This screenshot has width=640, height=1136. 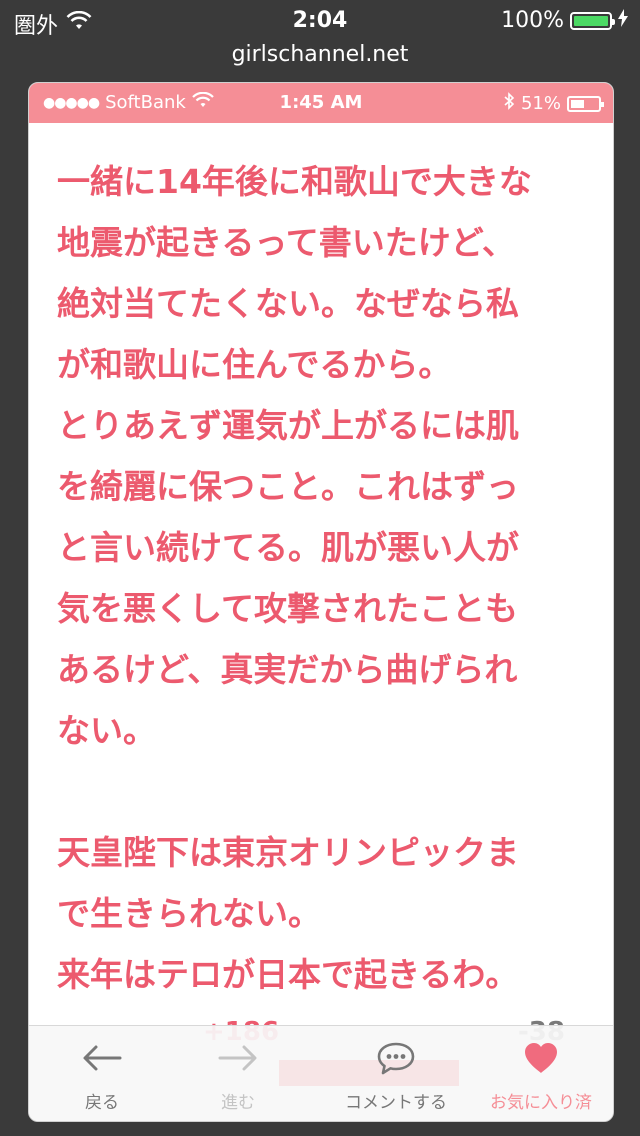 I want to click on inner-battery-icon, so click(x=585, y=103).